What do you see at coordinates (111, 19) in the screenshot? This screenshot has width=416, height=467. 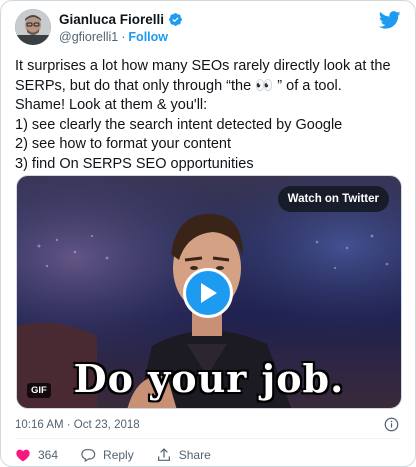 I see `author-name: Gianluca Fiorelli` at bounding box center [111, 19].